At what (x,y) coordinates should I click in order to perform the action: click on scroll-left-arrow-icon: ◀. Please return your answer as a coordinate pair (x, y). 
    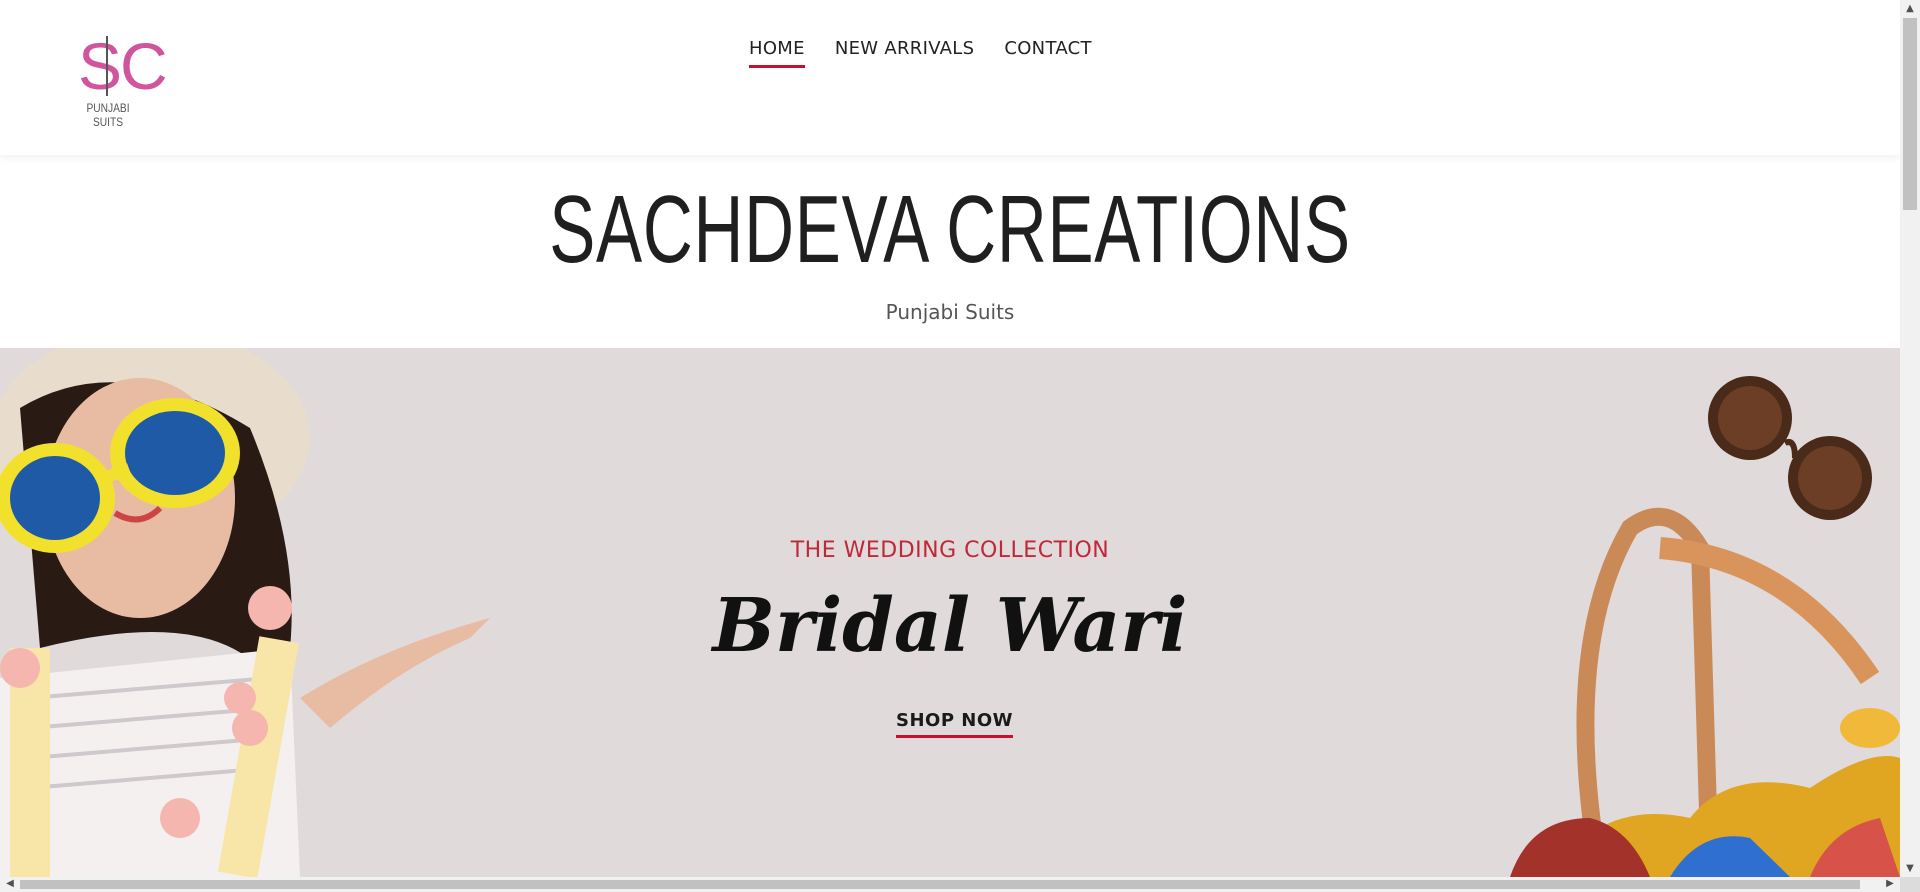
    Looking at the image, I should click on (10, 883).